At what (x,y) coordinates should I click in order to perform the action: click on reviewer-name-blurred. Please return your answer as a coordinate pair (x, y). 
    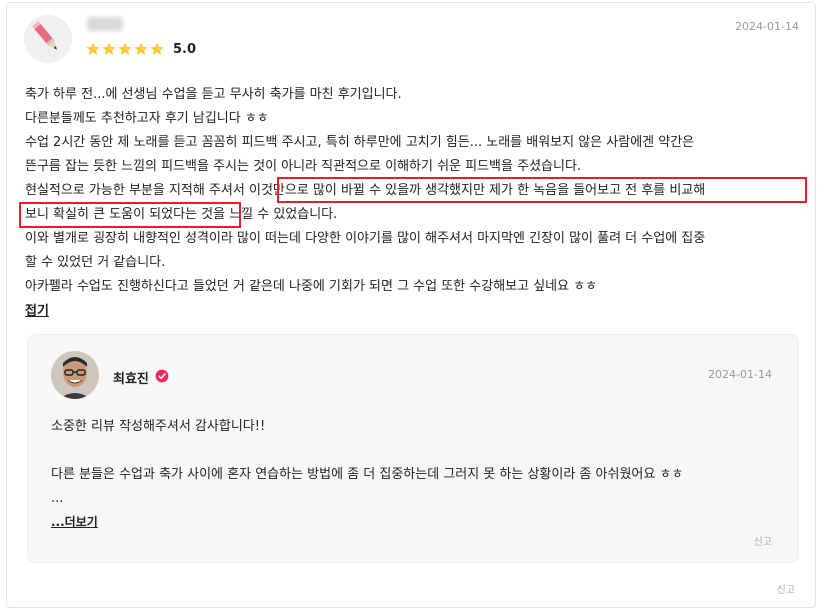
    Looking at the image, I should click on (105, 24).